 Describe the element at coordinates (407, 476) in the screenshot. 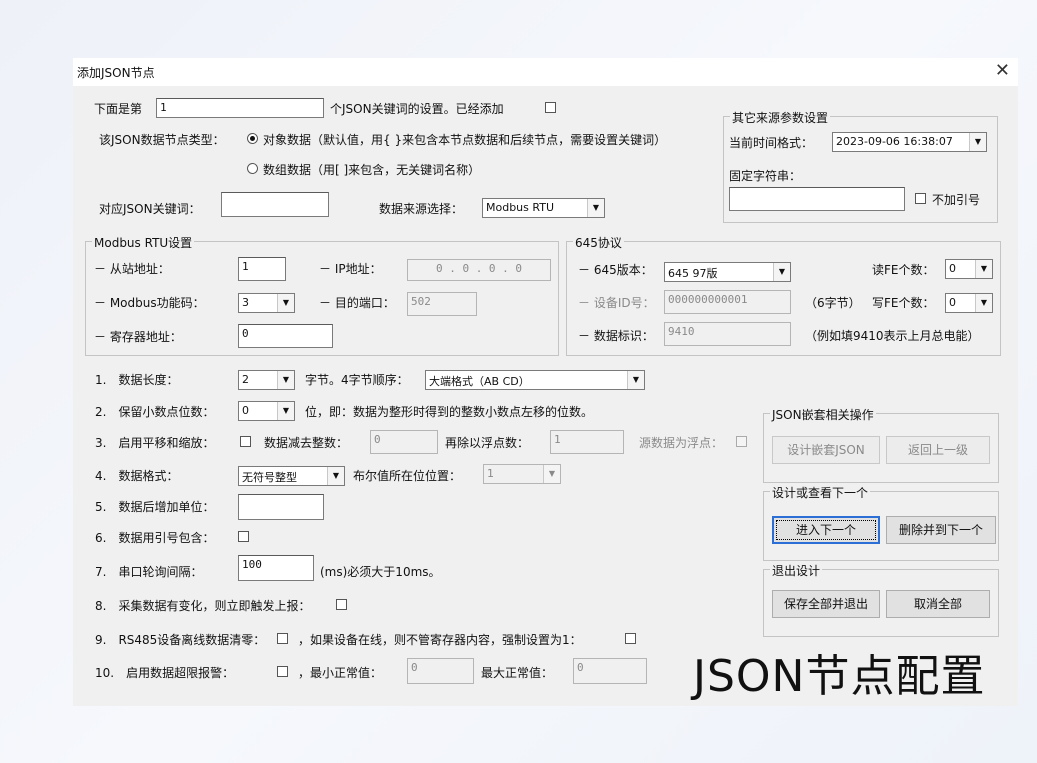

I see `bool-bit-label: 布尔值所在位位置：` at that location.